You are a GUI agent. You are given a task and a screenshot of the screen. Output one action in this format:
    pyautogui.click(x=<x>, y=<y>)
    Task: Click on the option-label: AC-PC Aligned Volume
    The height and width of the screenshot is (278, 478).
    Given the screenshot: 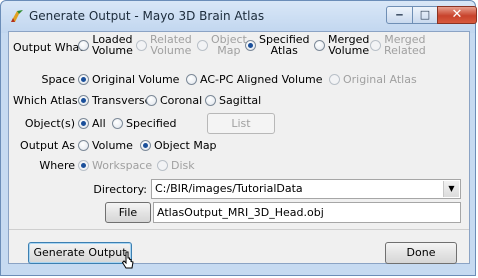 What is the action you would take?
    pyautogui.click(x=261, y=79)
    